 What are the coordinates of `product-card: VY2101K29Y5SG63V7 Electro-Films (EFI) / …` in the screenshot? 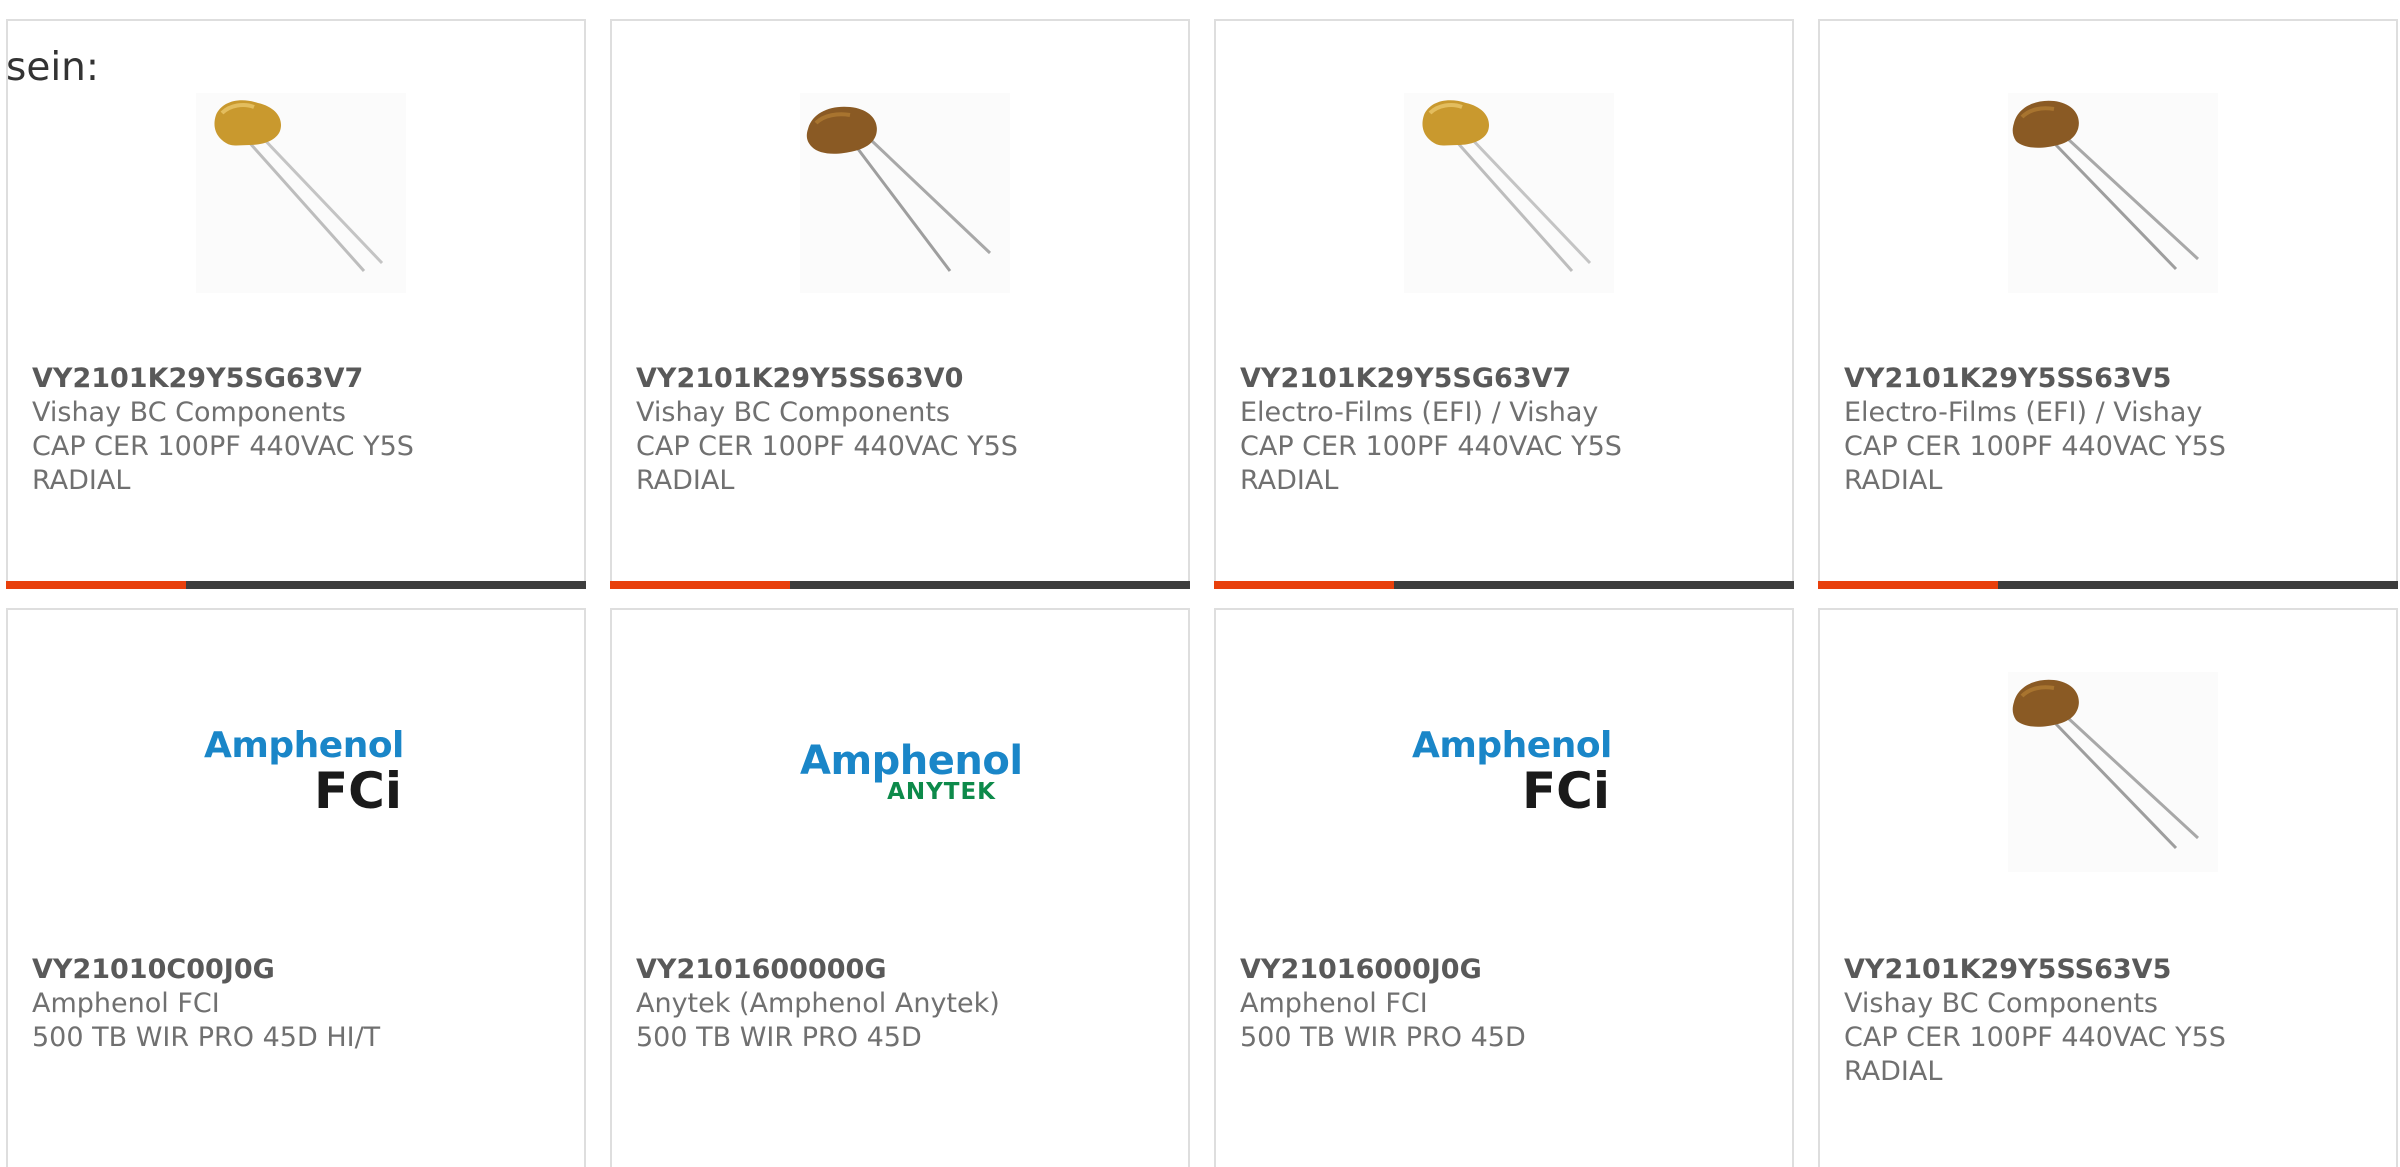 It's located at (1504, 304).